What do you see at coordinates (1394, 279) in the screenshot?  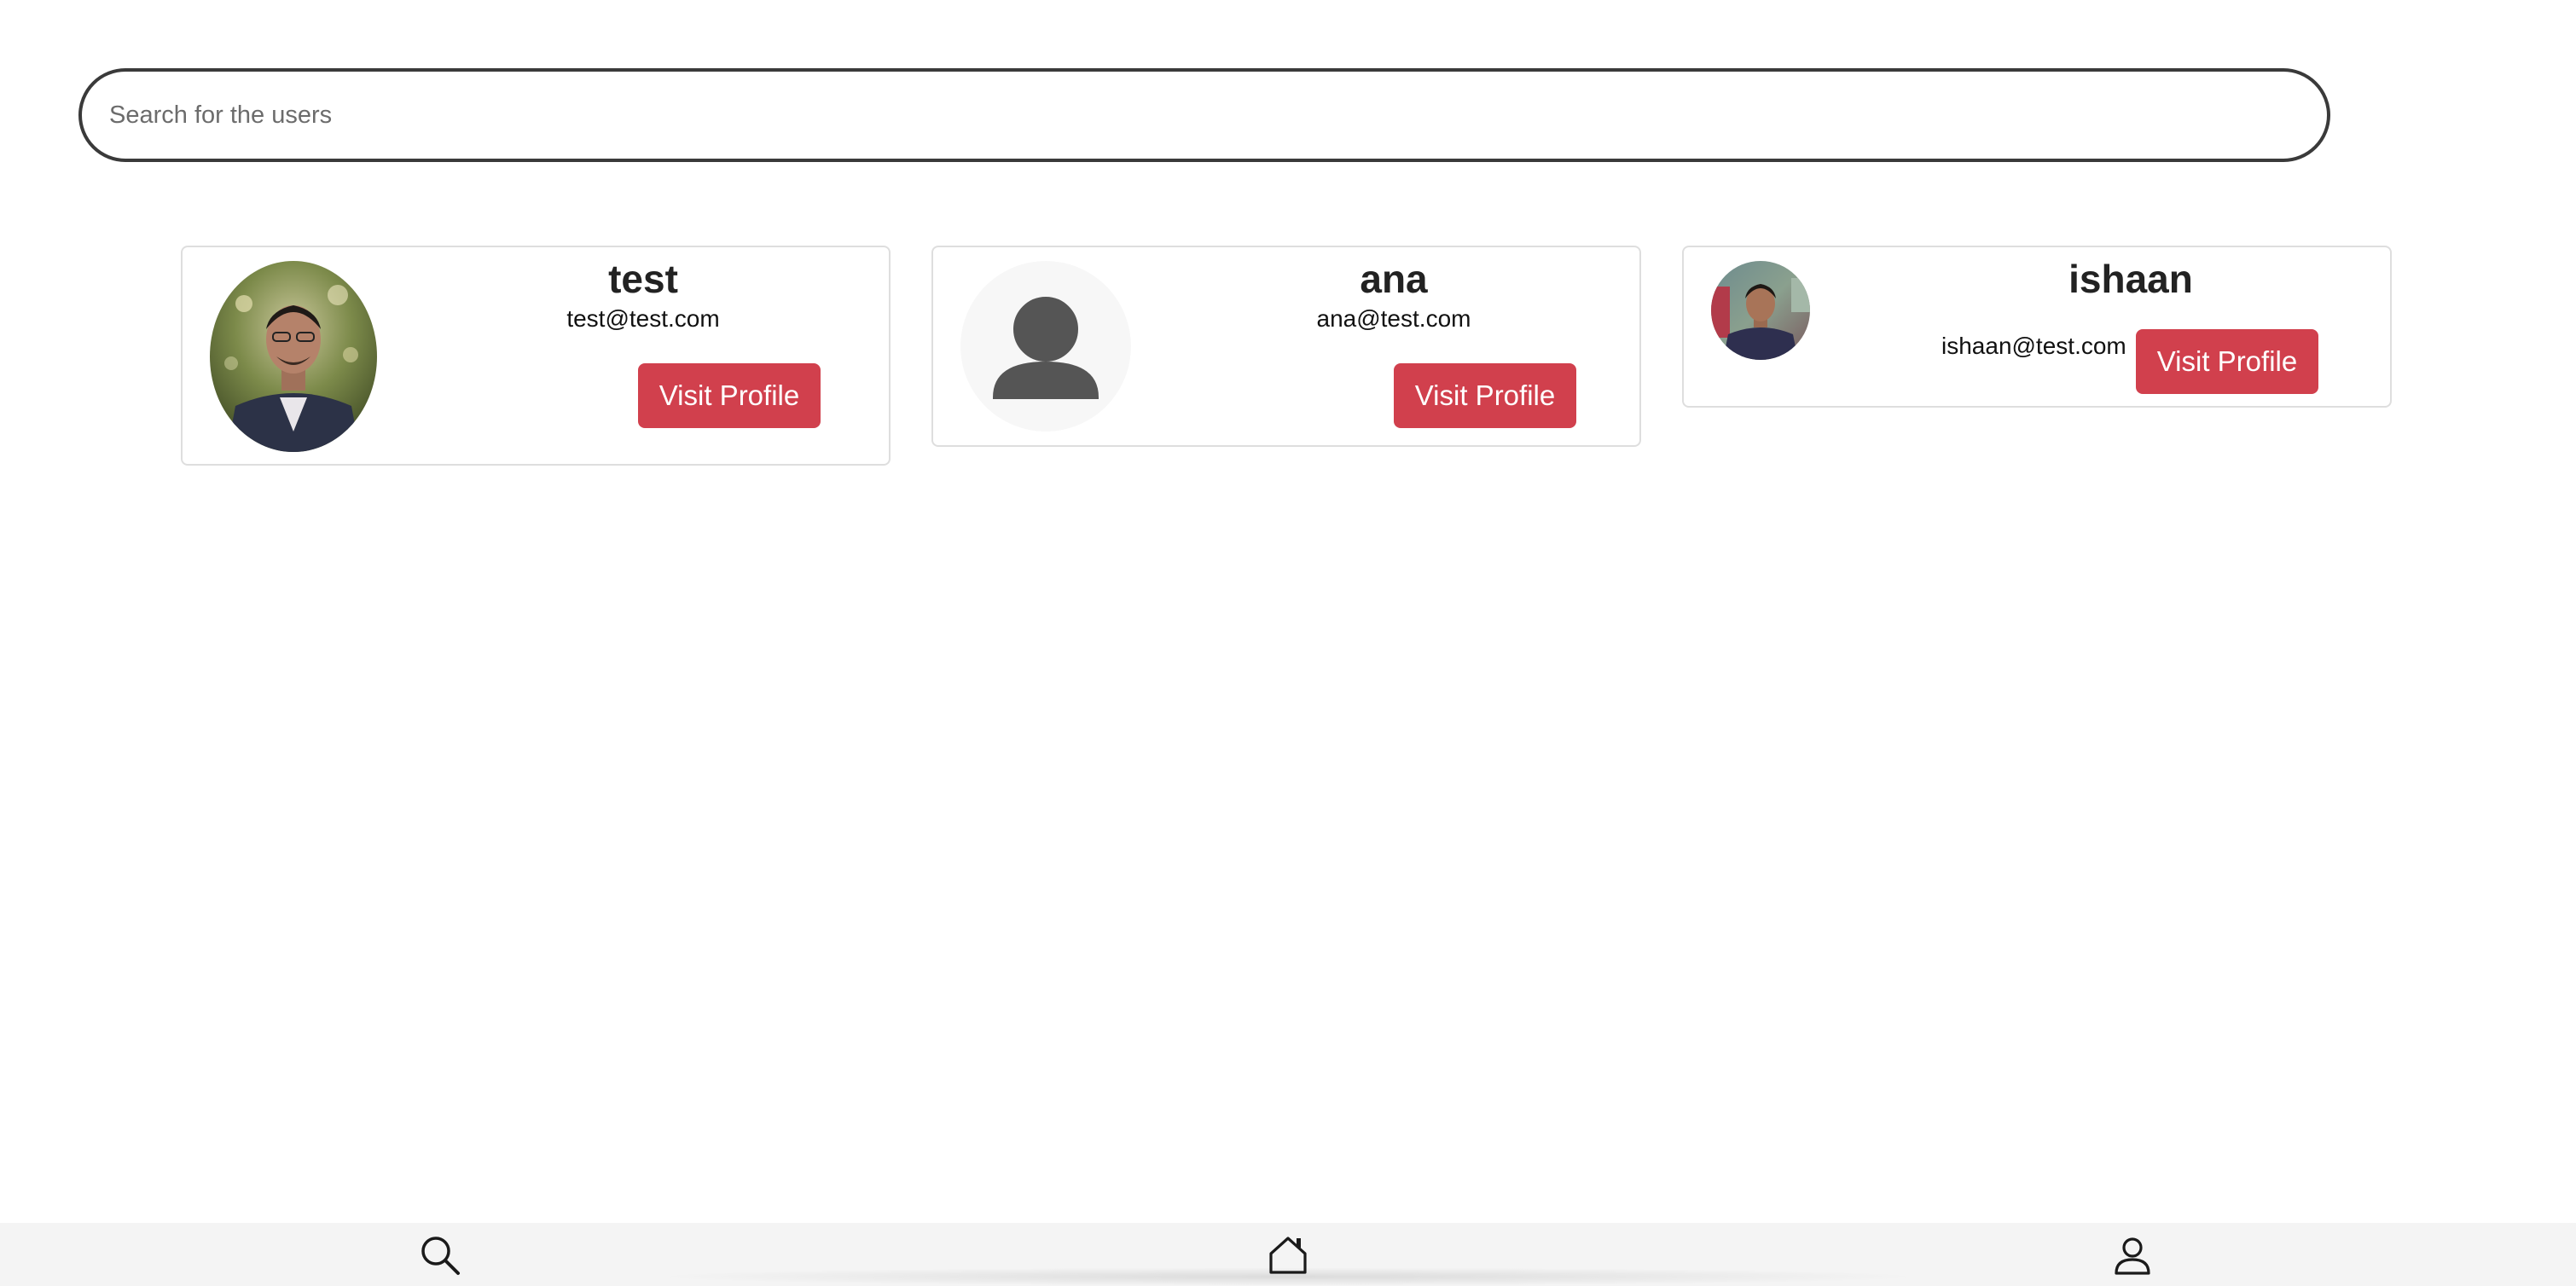 I see `user-name: ana` at bounding box center [1394, 279].